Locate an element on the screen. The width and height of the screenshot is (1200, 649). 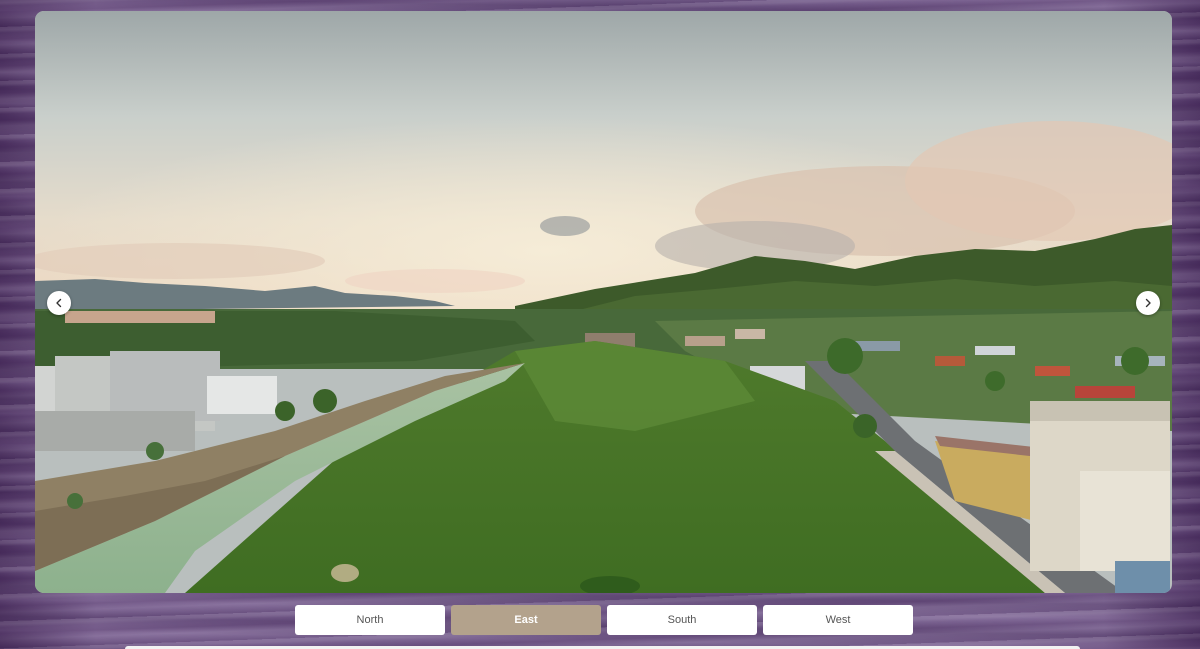
tab-north: North is located at coordinates (370, 620).